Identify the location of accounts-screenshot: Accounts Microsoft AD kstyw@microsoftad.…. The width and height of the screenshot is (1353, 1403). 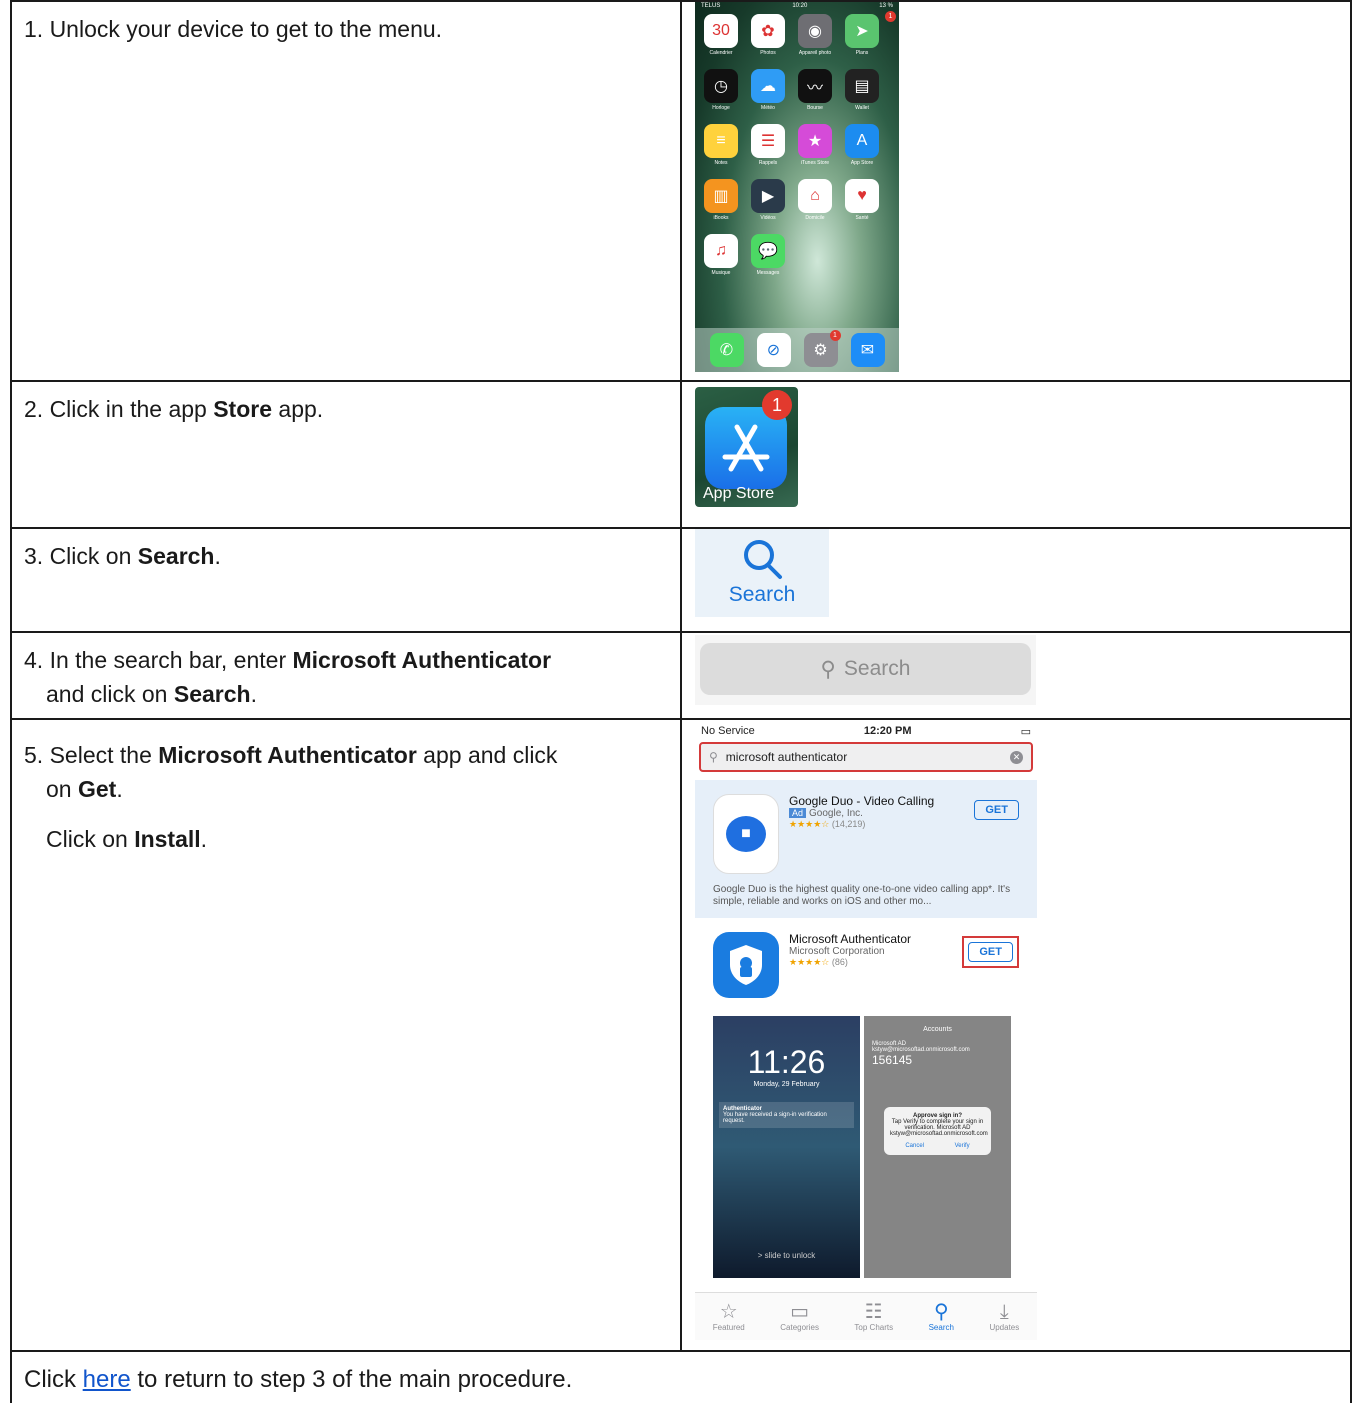
(937, 1147).